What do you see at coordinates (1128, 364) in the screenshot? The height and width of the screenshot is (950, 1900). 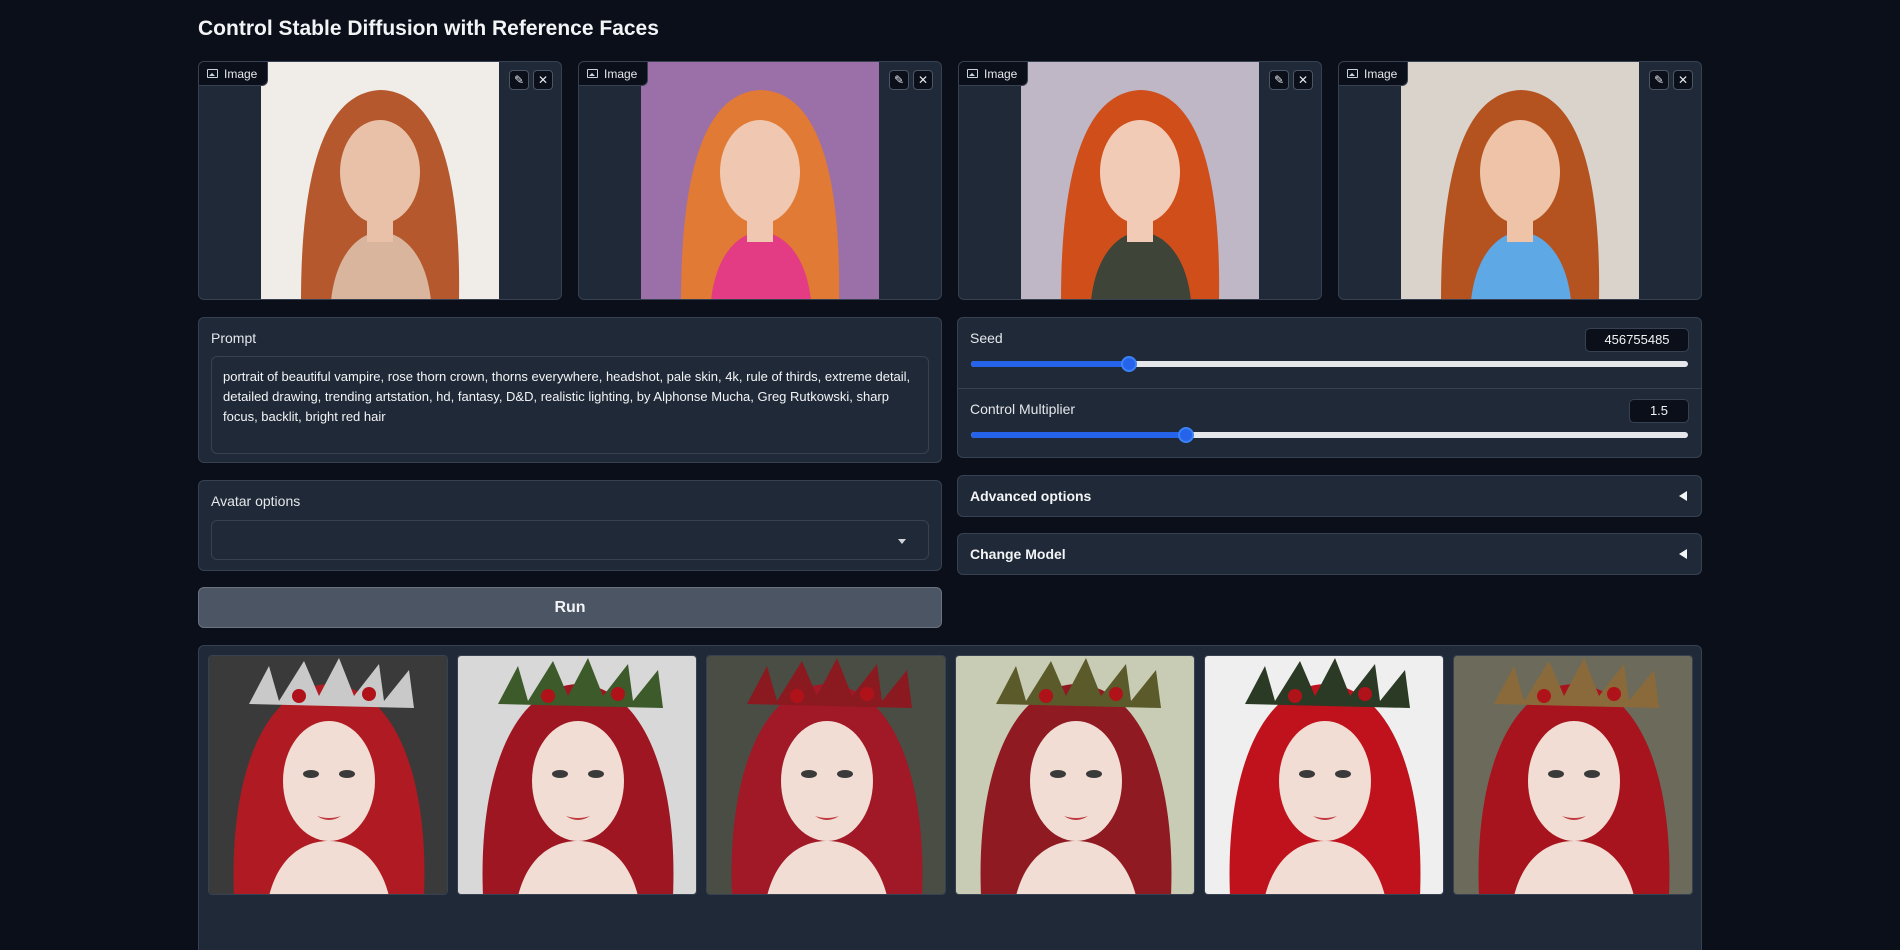 I see `seed-slider-thumb` at bounding box center [1128, 364].